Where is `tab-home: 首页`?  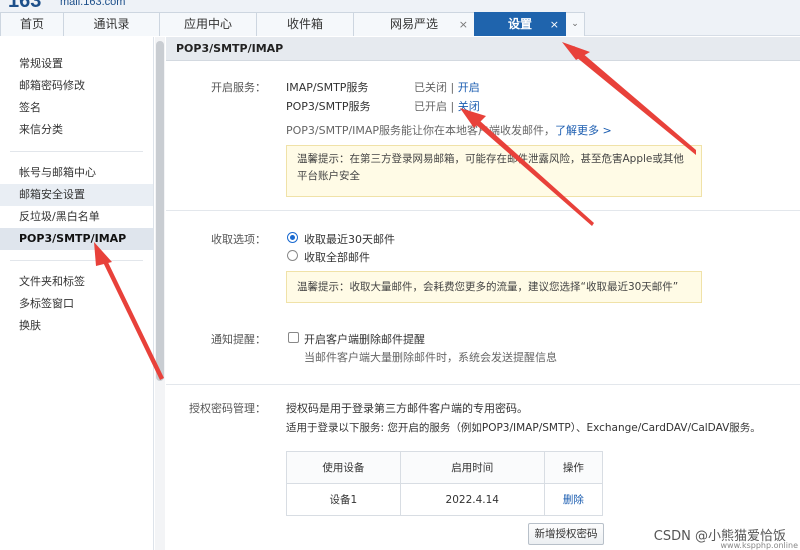
tab-home: 首页 is located at coordinates (32, 24).